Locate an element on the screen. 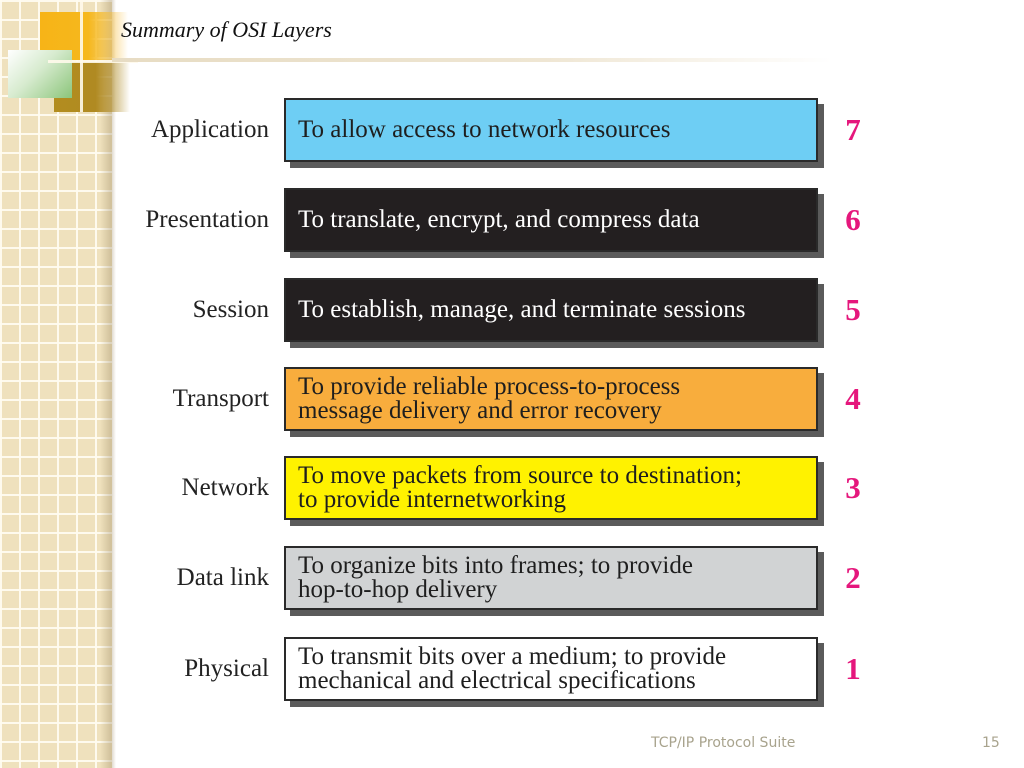 Image resolution: width=1024 pixels, height=768 pixels. page-number: 15 is located at coordinates (991, 743).